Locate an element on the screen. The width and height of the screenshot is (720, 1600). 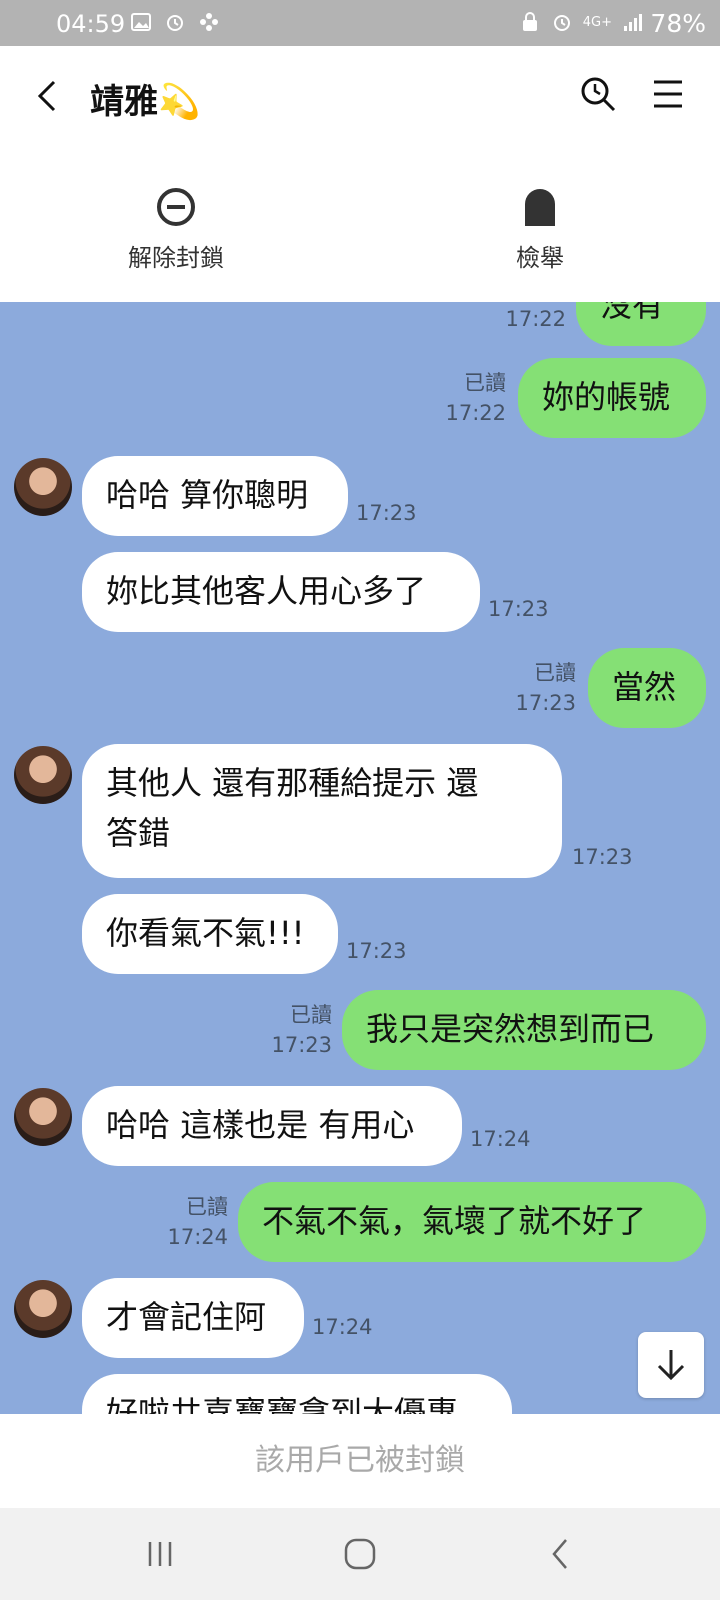
search-icon is located at coordinates (598, 94).